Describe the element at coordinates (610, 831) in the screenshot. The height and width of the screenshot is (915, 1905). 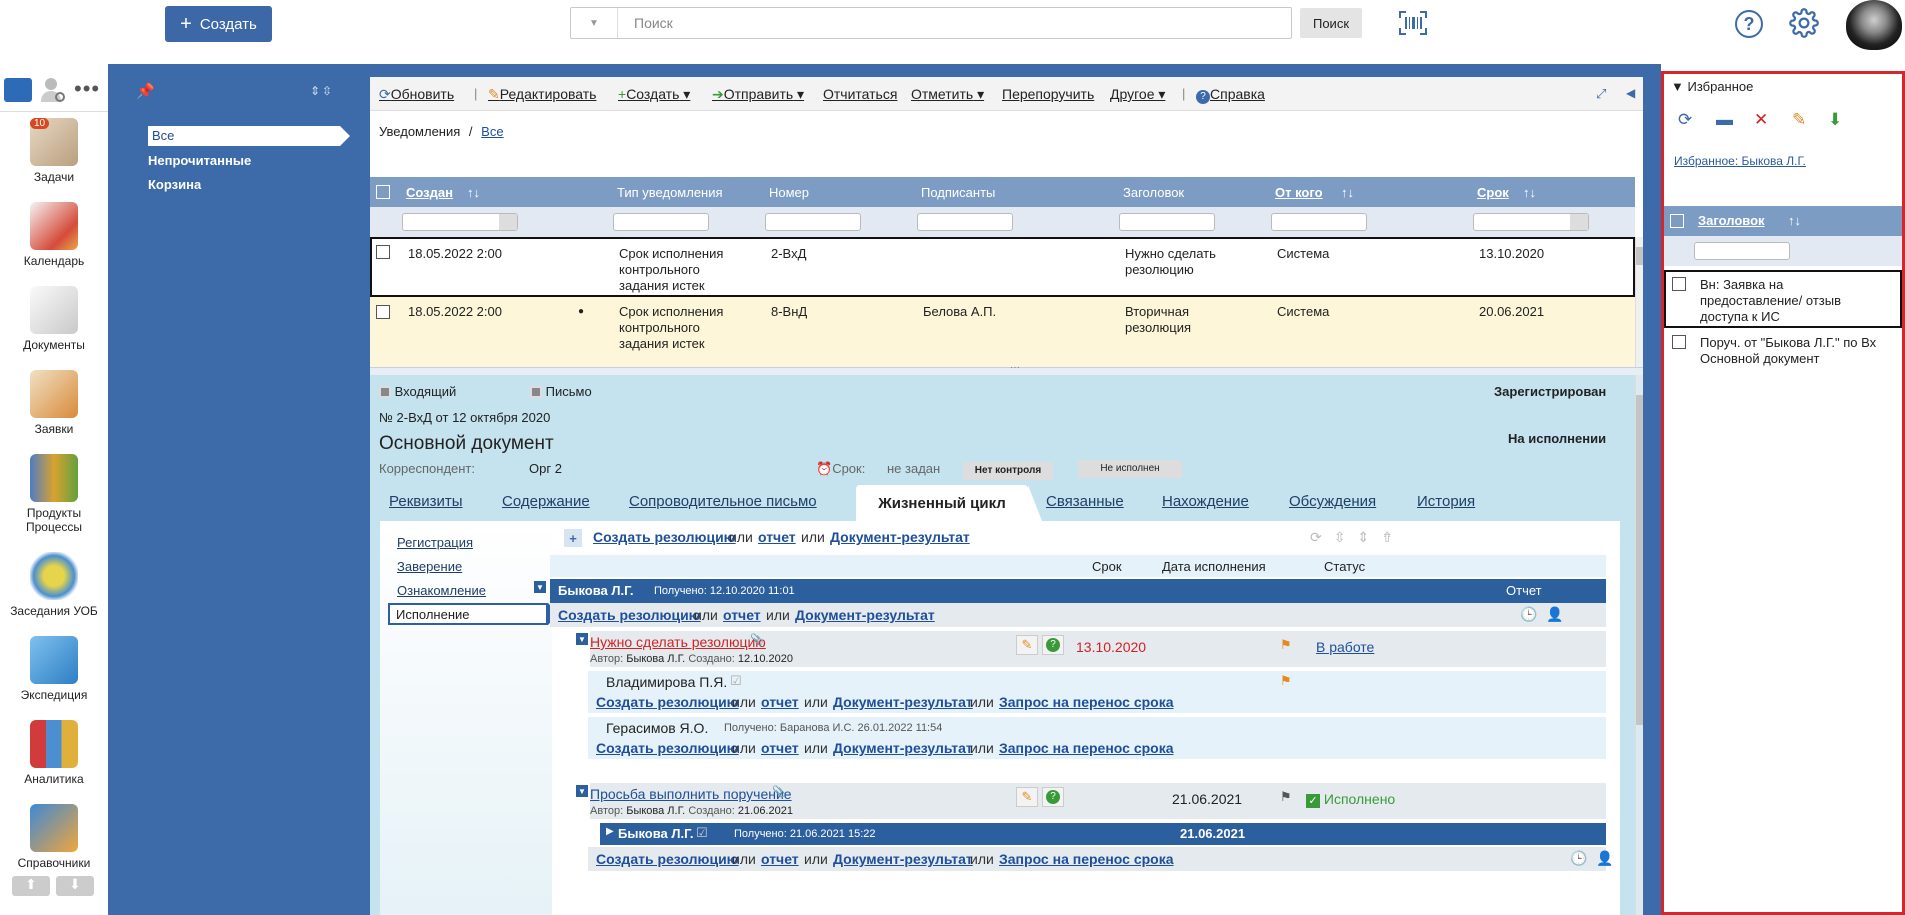
I see `expand-icon: ▶` at that location.